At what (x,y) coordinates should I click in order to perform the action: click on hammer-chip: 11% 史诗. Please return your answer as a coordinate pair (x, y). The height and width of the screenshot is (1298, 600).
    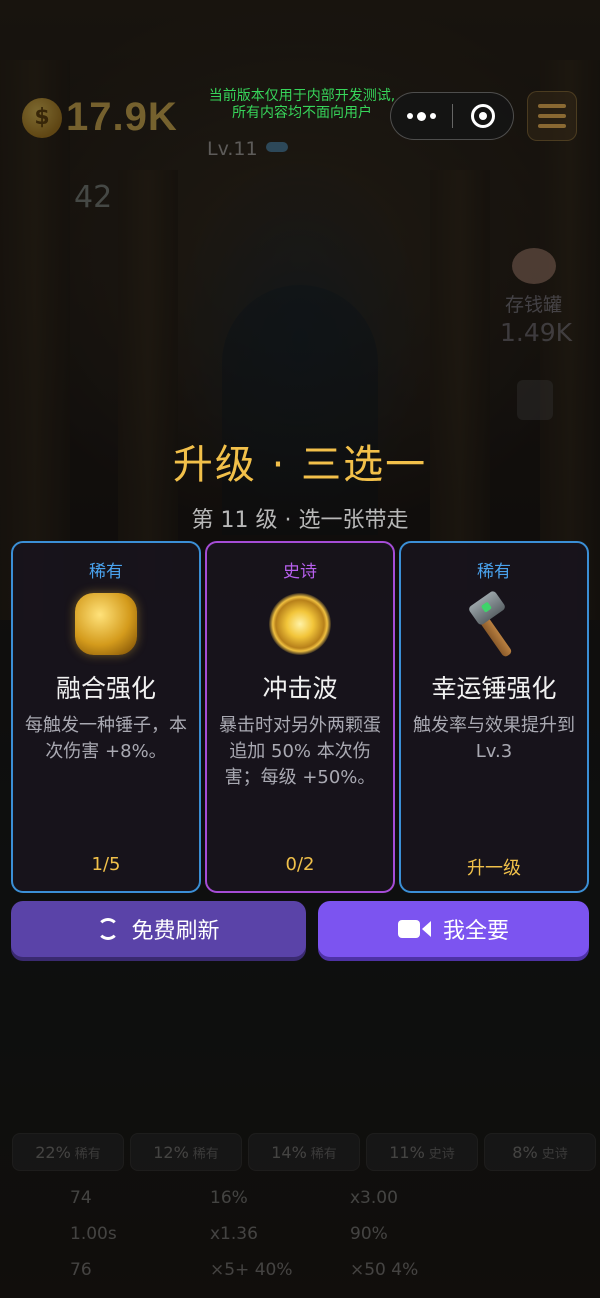
    Looking at the image, I should click on (422, 1152).